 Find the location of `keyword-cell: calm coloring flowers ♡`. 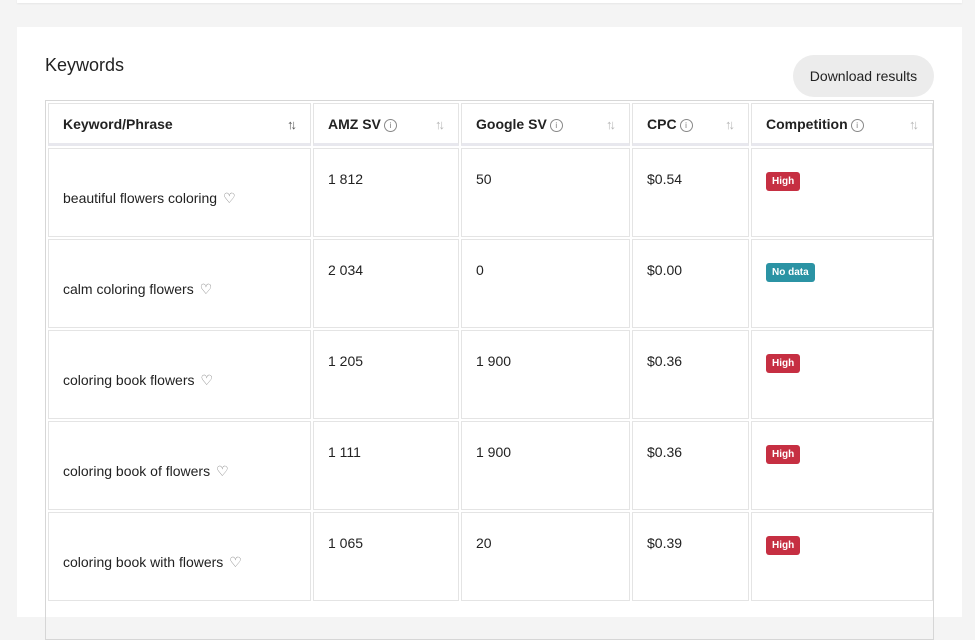

keyword-cell: calm coloring flowers ♡ is located at coordinates (179, 283).